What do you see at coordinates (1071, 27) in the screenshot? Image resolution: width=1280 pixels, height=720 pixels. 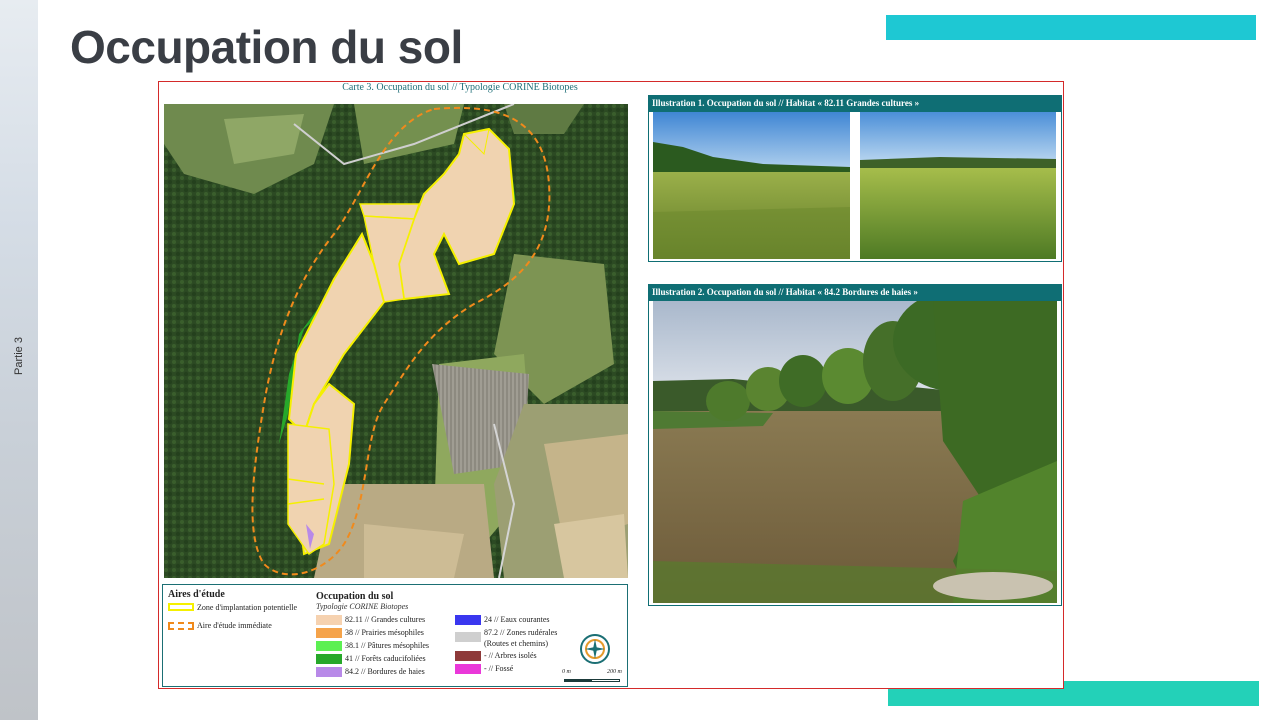 I see `top-accent-bar` at bounding box center [1071, 27].